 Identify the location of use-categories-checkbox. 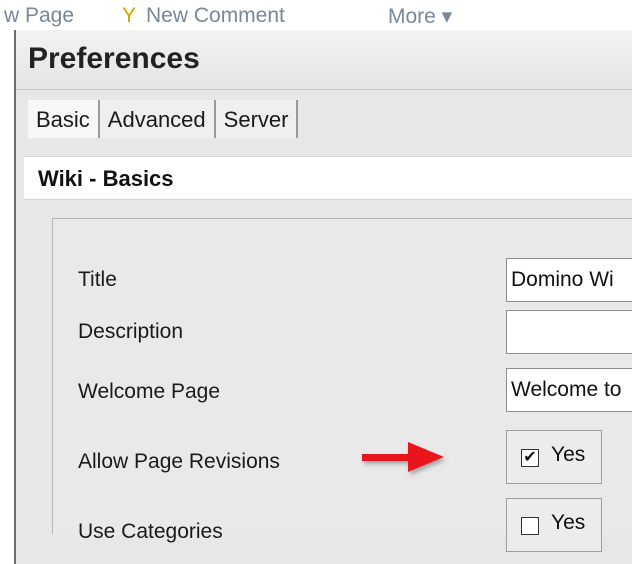
(530, 526).